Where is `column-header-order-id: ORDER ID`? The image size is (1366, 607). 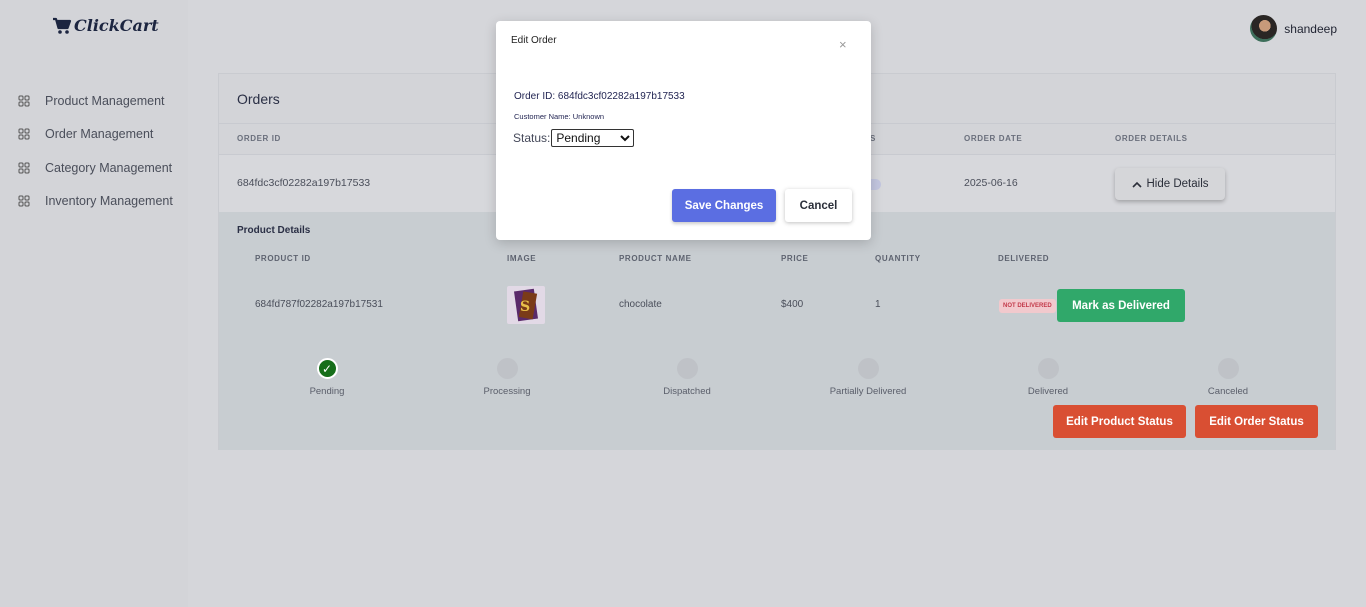 column-header-order-id: ORDER ID is located at coordinates (259, 138).